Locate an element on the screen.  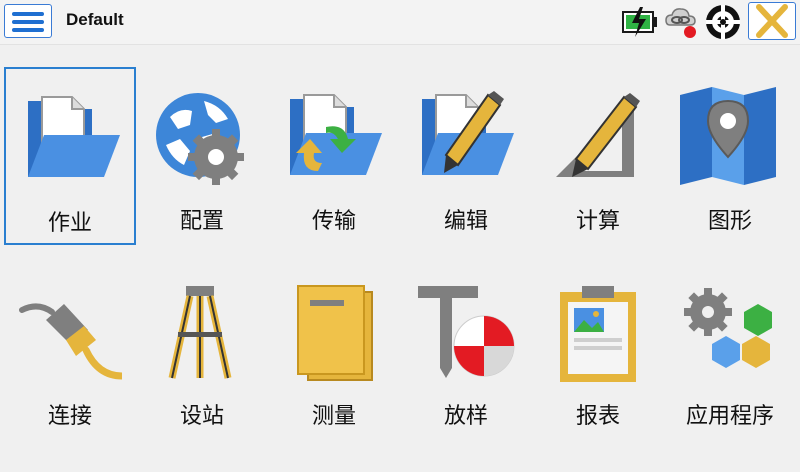
title-bar: Default is located at coordinates (400, 22).